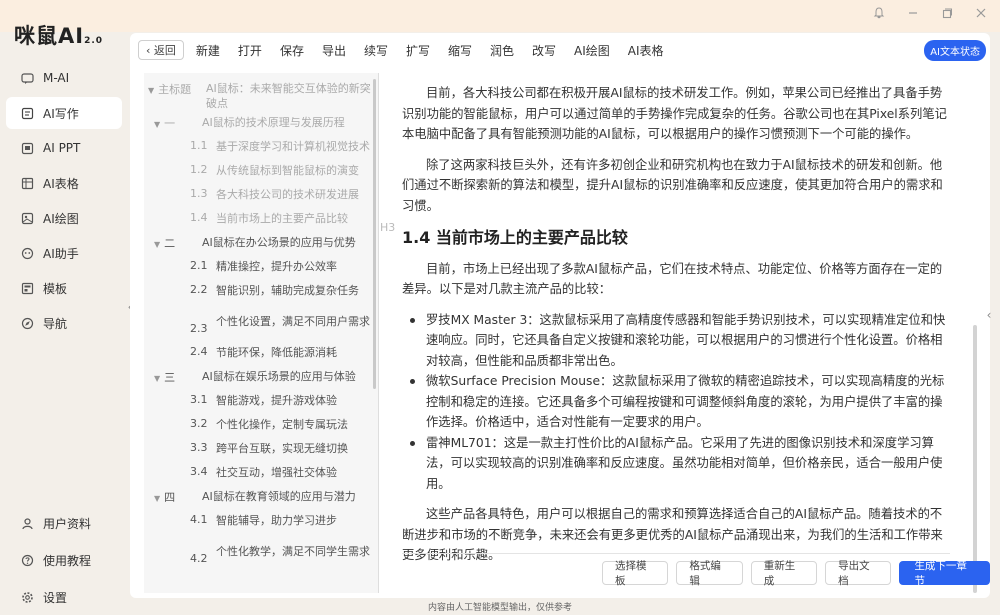  I want to click on outline-item: 3.3 跨平台互联，实现无缝切换, so click(261, 449).